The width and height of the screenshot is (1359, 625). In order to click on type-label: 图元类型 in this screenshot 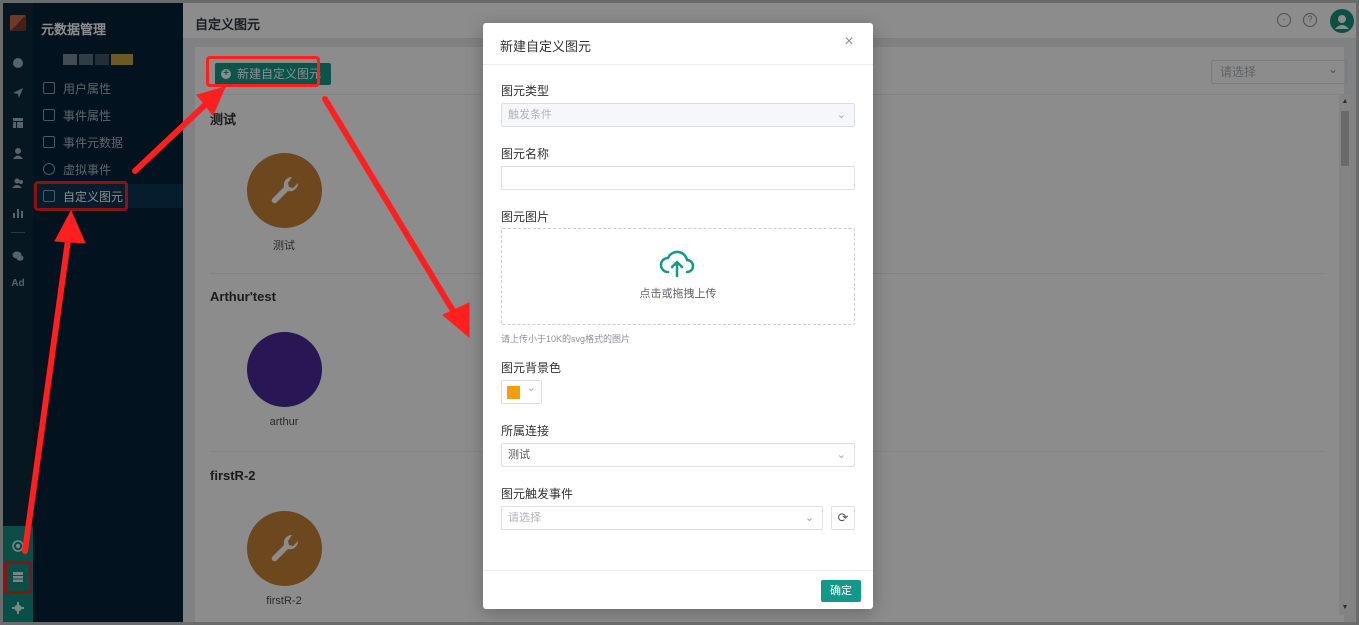, I will do `click(525, 91)`.